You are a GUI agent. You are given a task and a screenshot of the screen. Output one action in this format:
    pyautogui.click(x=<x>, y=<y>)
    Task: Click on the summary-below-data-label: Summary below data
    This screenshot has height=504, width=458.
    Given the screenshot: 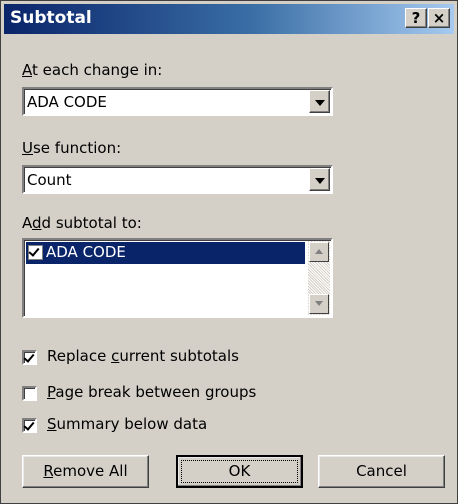 What is the action you would take?
    pyautogui.click(x=127, y=424)
    